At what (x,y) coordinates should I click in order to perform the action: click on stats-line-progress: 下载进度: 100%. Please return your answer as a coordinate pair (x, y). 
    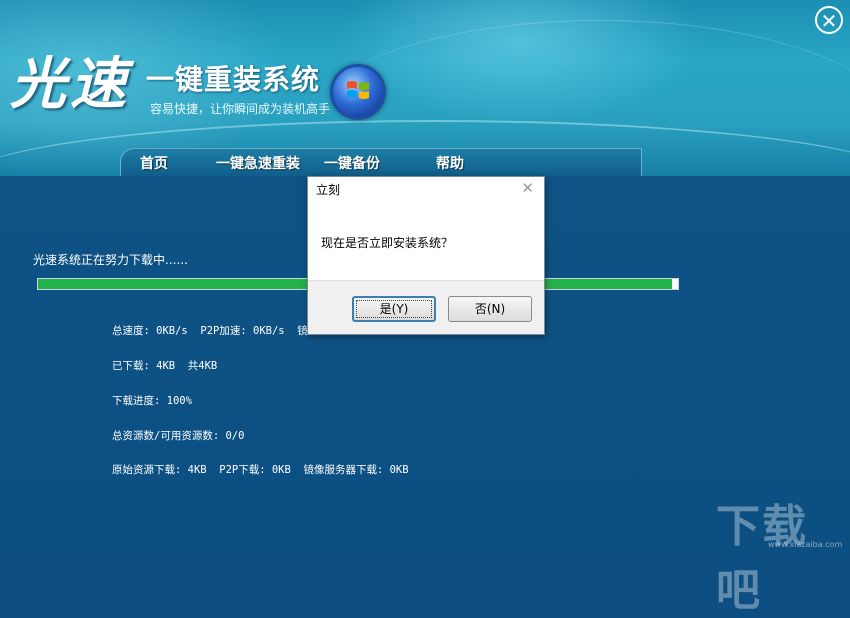
    Looking at the image, I should click on (152, 400).